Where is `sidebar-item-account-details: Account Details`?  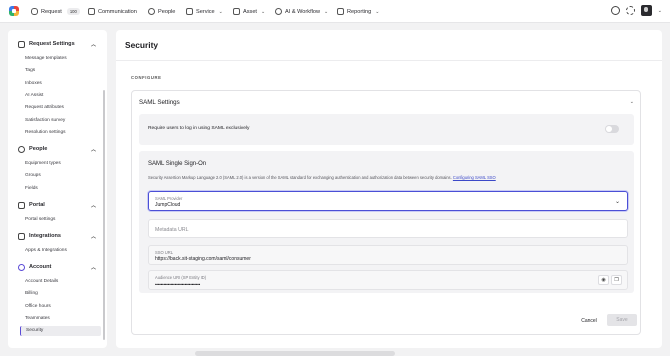 sidebar-item-account-details: Account Details is located at coordinates (41, 282).